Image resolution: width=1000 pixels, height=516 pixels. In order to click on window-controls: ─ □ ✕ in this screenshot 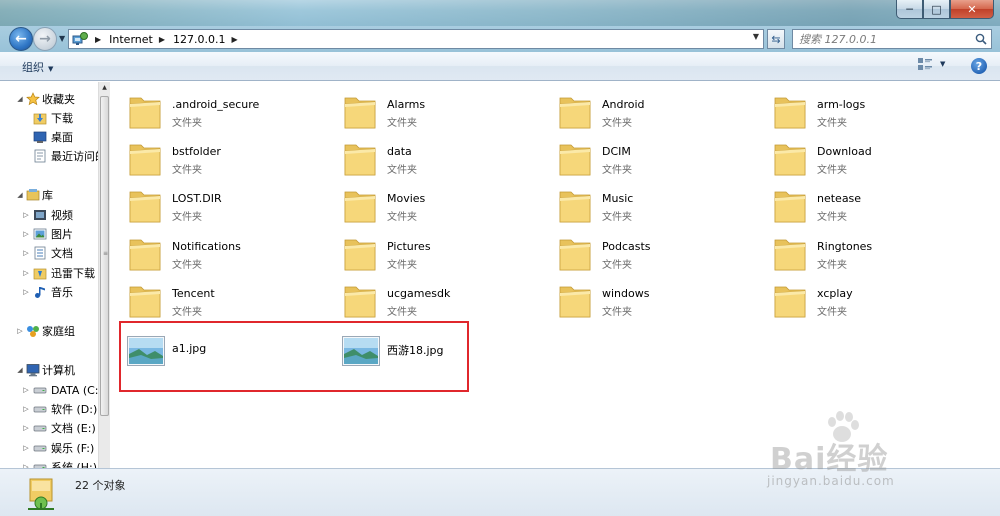, I will do `click(945, 9)`.